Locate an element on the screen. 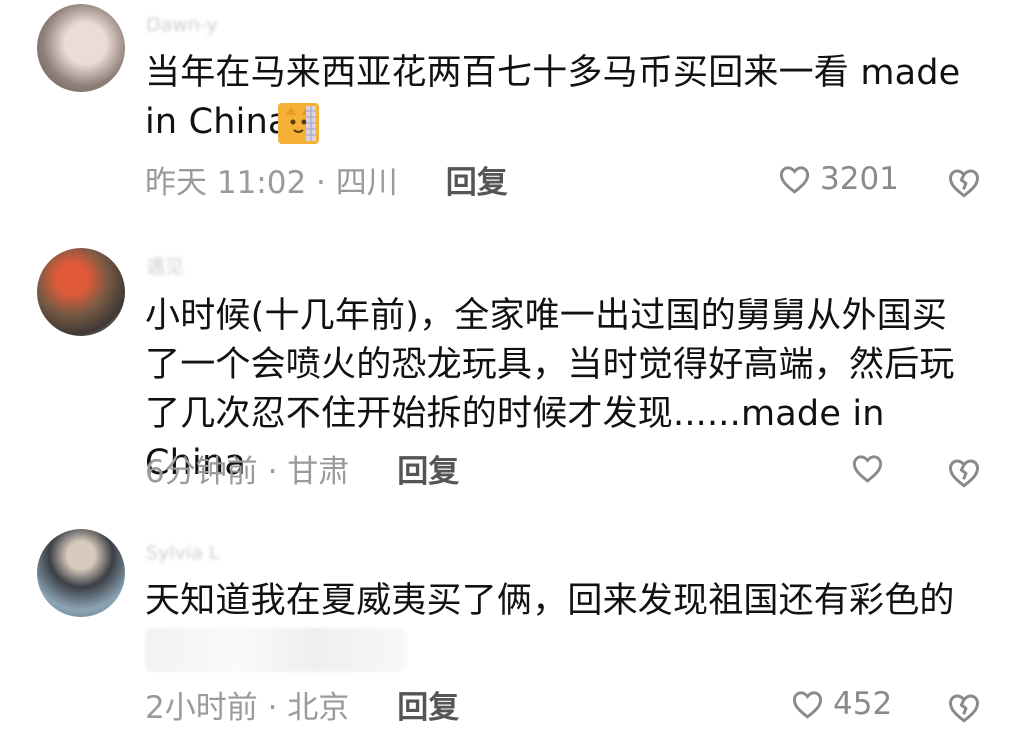 This screenshot has height=735, width=1024. like-button is located at coordinates (871, 468).